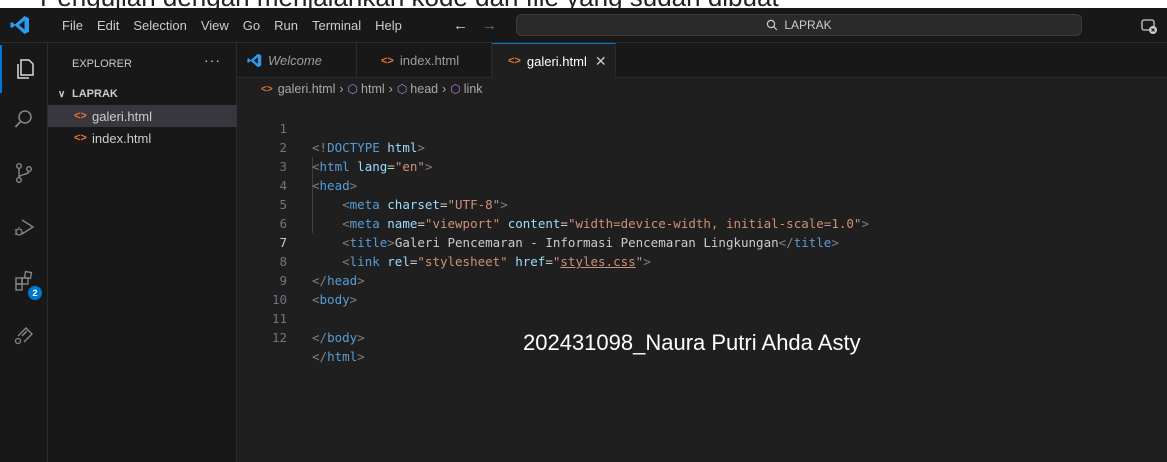 The height and width of the screenshot is (462, 1167). I want to click on chevron-down-icon: ∨, so click(62, 94).